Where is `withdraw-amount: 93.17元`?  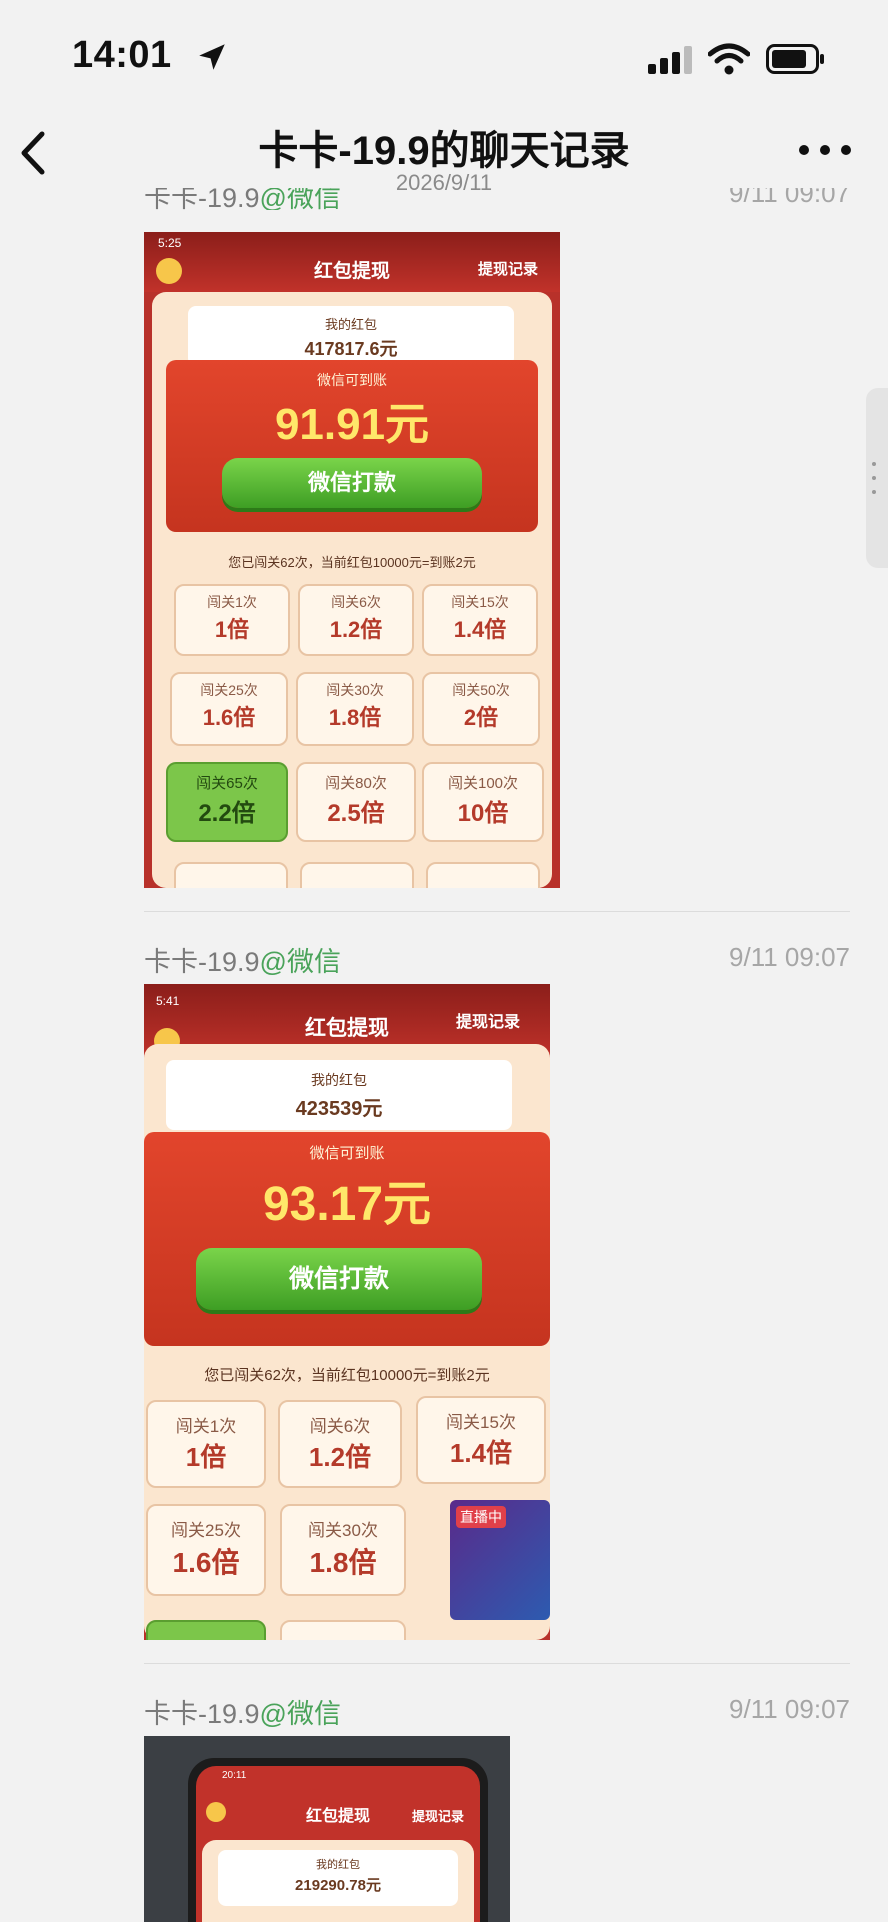
withdraw-amount: 93.17元 is located at coordinates (347, 1204).